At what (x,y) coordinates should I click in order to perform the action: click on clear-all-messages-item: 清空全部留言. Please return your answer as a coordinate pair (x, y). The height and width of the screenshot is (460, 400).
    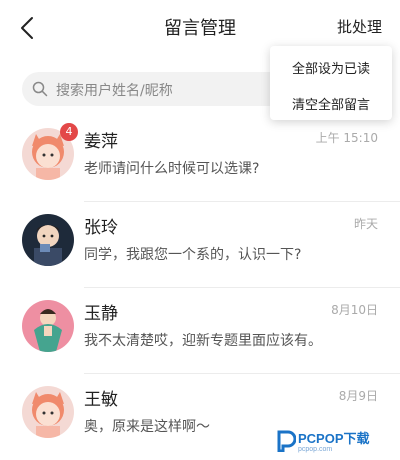
    Looking at the image, I should click on (331, 103).